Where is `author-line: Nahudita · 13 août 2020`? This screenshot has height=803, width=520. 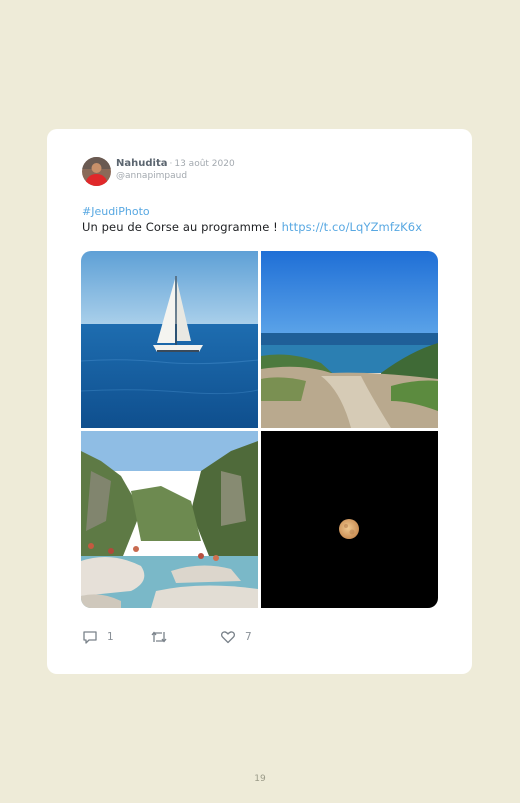
author-line: Nahudita · 13 août 2020 is located at coordinates (175, 163).